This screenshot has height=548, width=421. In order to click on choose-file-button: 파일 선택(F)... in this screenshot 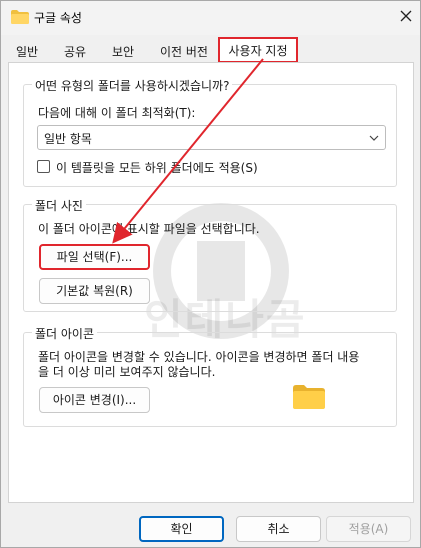, I will do `click(94, 257)`.